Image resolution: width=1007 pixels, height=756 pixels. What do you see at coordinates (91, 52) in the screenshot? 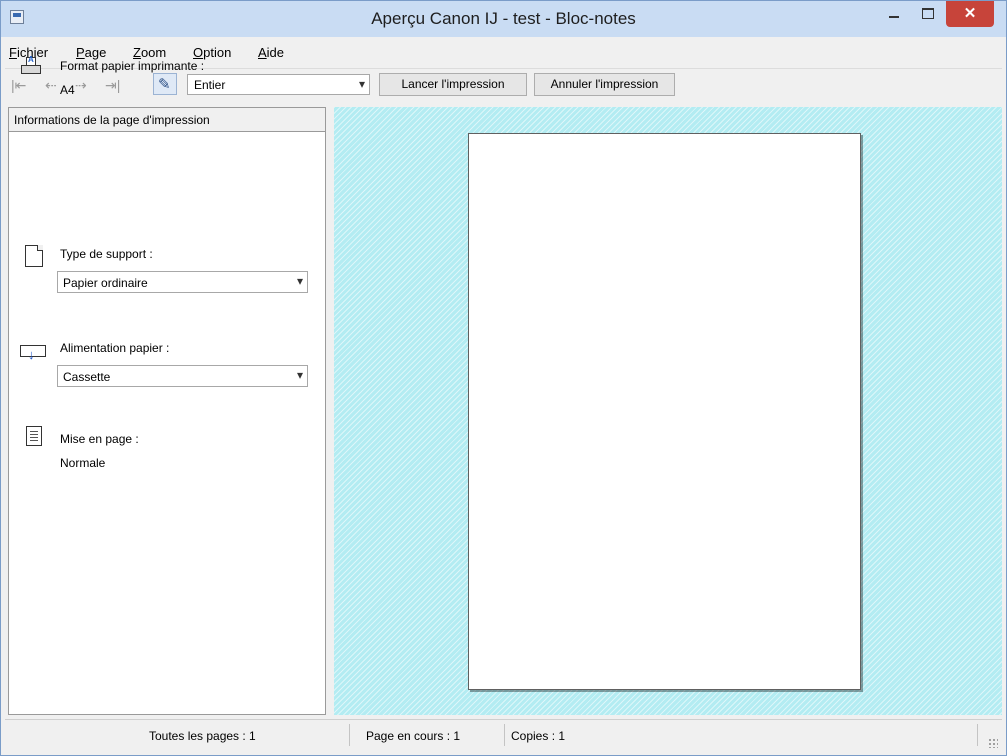
I see `menu-page: Page` at bounding box center [91, 52].